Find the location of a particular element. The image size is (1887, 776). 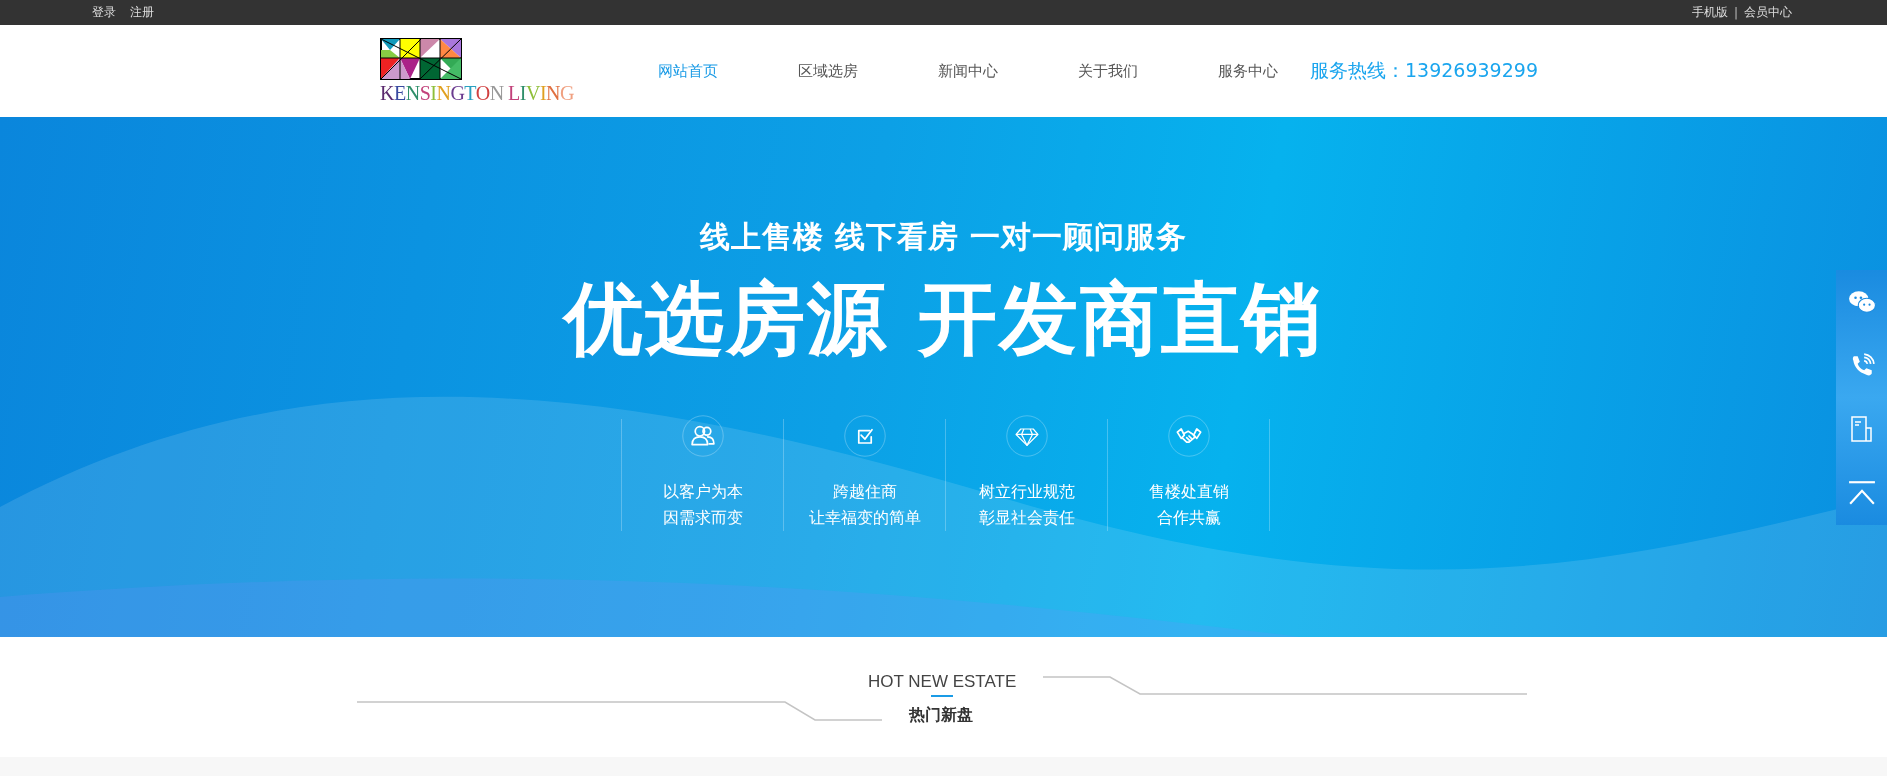

back-to-top-icon is located at coordinates (1861, 493).